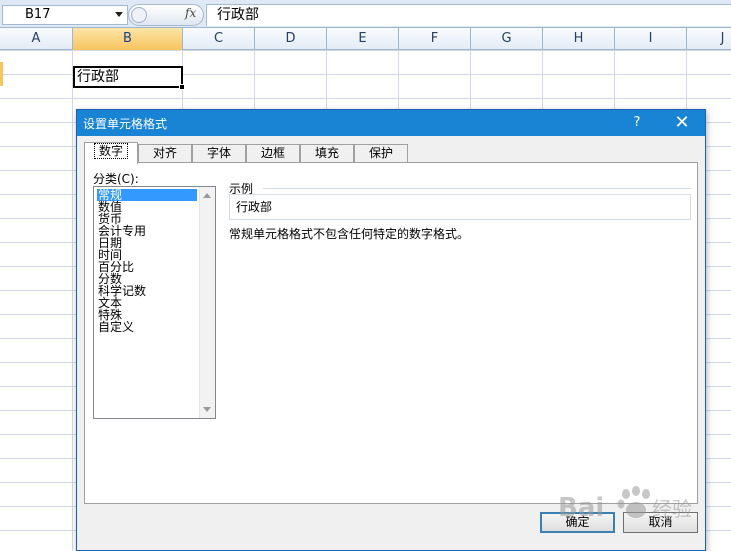  Describe the element at coordinates (207, 409) in the screenshot. I see `scroll-down-icon` at that location.